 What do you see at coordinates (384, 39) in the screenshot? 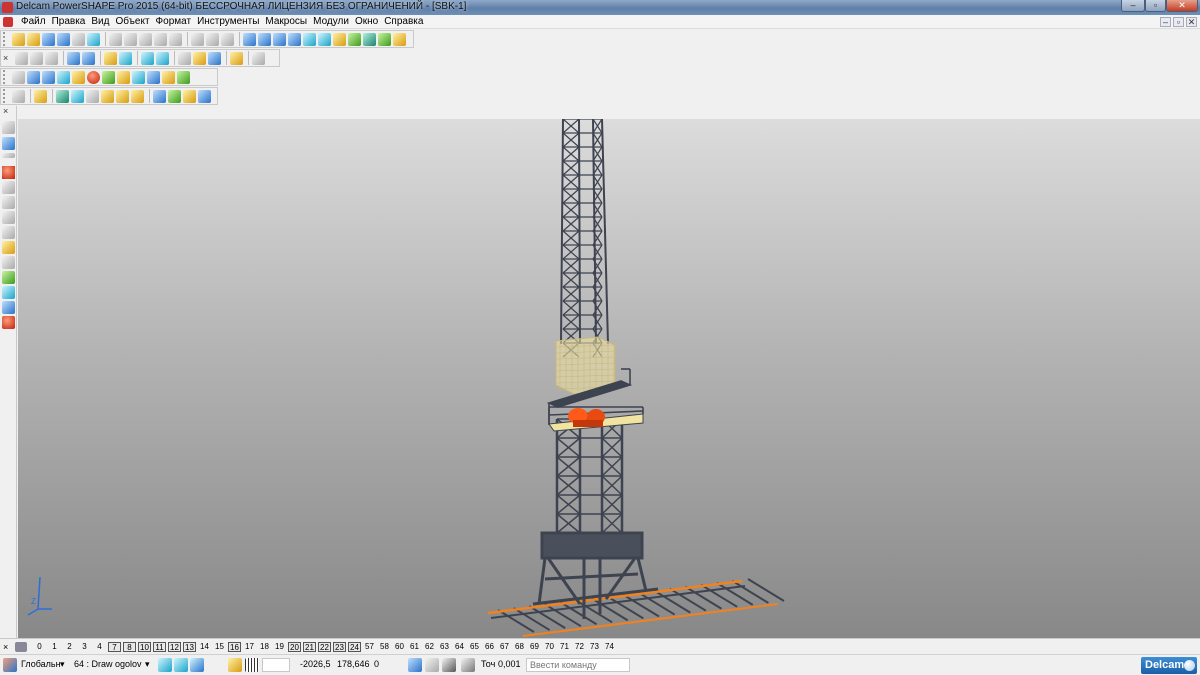
I see `assembly-icon` at bounding box center [384, 39].